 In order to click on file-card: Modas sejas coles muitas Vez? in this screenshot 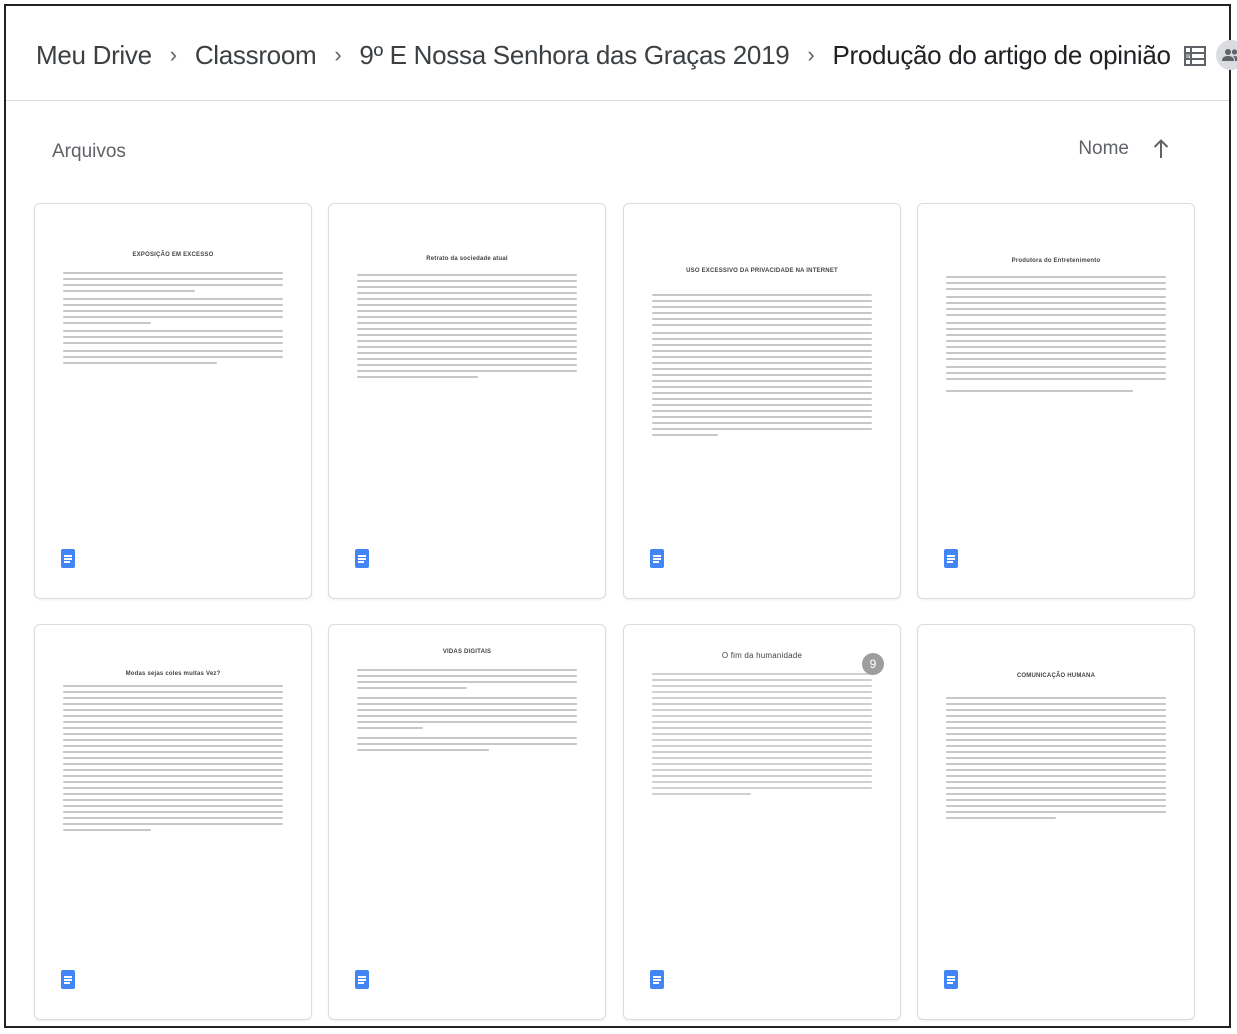, I will do `click(173, 822)`.